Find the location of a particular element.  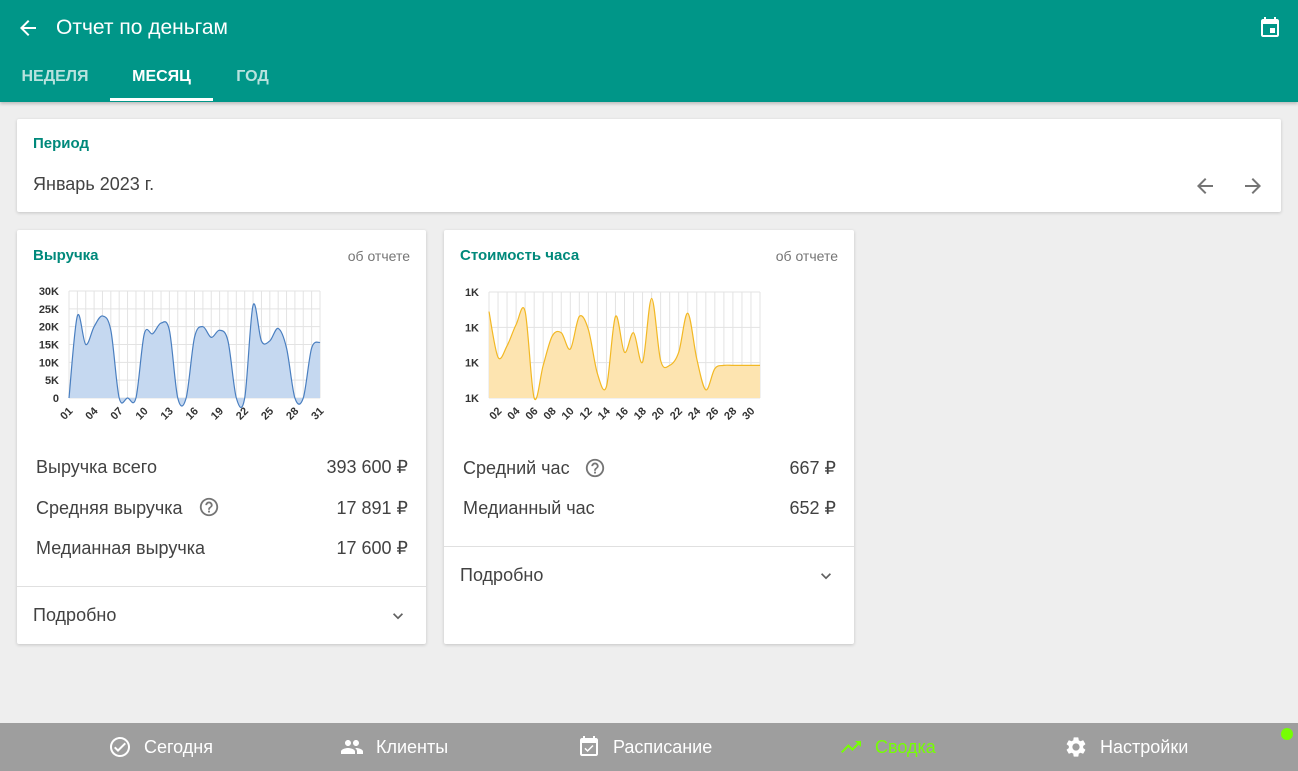

next-period-arrow-icon is located at coordinates (1253, 186).